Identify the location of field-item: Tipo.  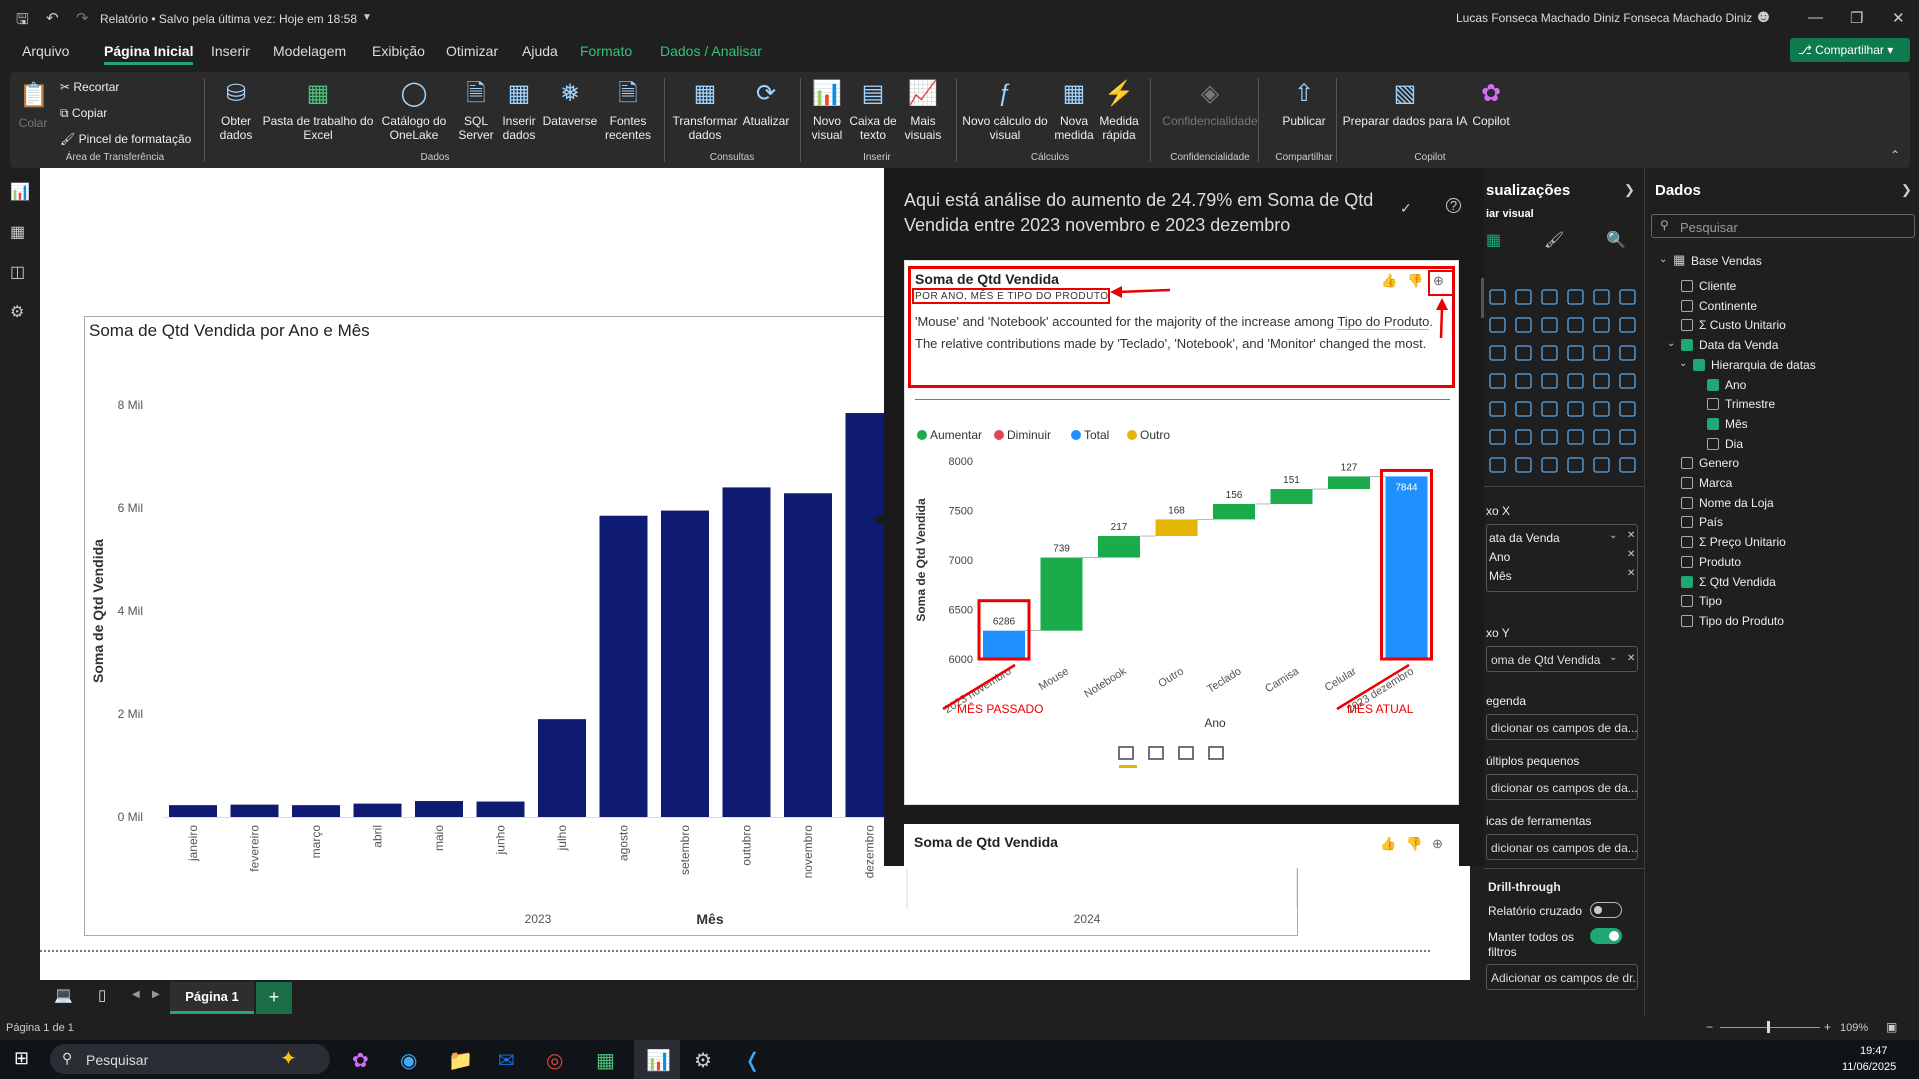
(1710, 601).